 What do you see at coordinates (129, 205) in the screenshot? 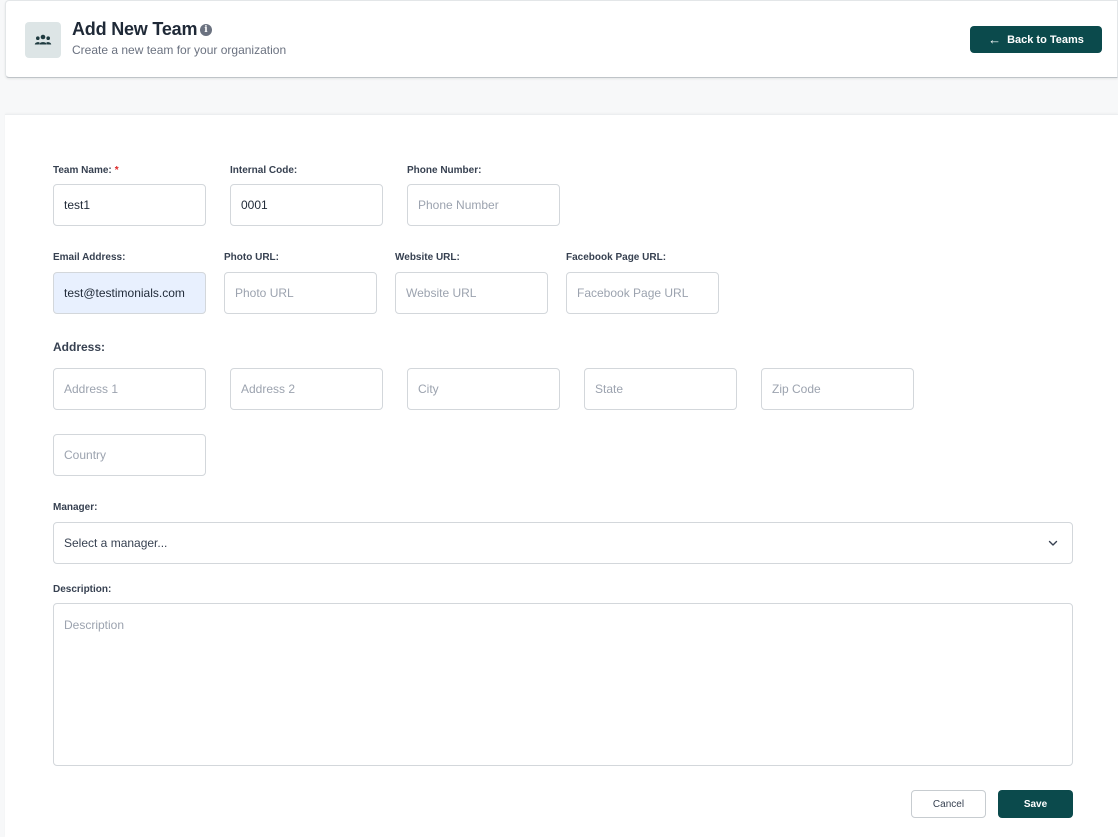
I see `team-name-input` at bounding box center [129, 205].